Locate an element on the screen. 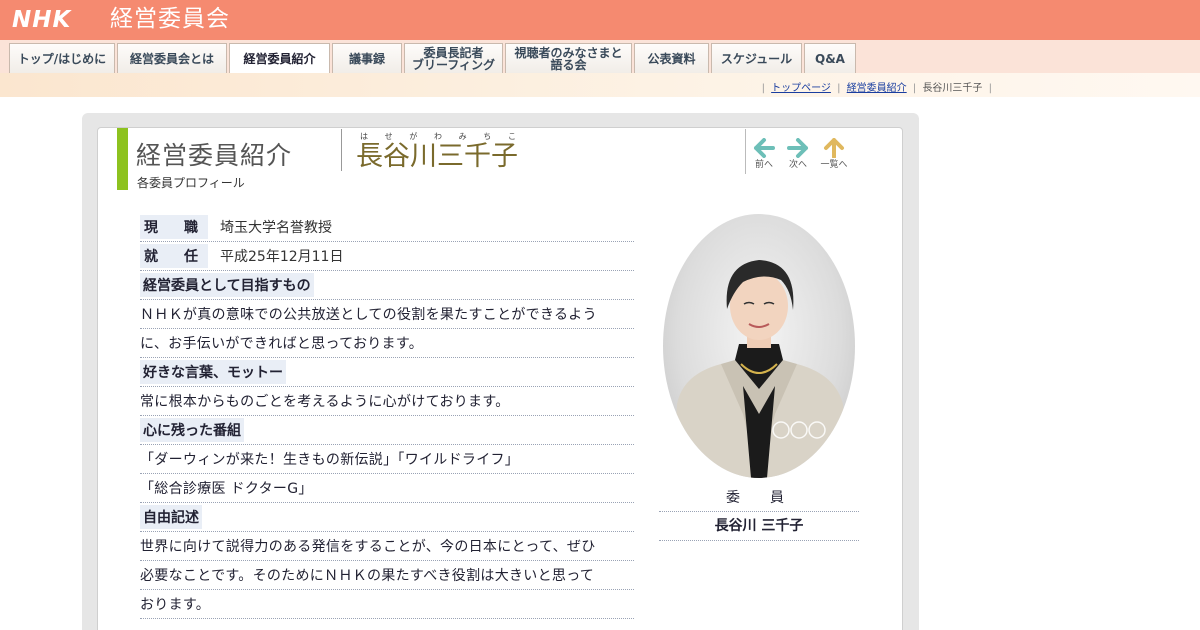 Image resolution: width=1200 pixels, height=630 pixels. breadcrumb-bar is located at coordinates (600, 85).